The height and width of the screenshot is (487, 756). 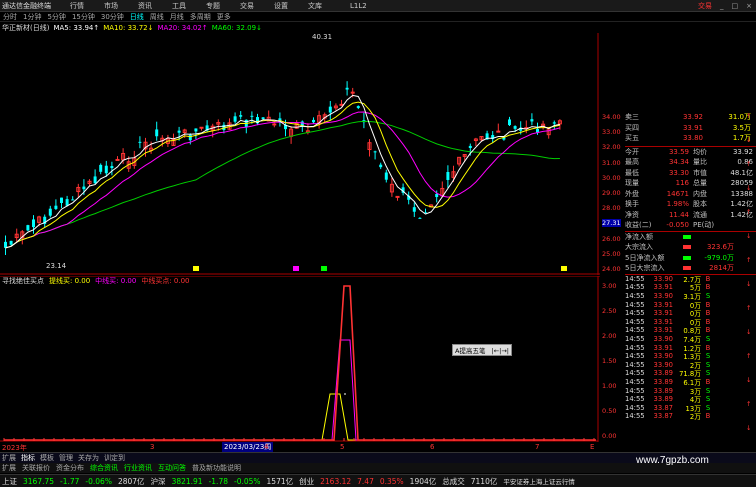 What do you see at coordinates (88, 458) in the screenshot?
I see `toolbar-item: 关存为` at bounding box center [88, 458].